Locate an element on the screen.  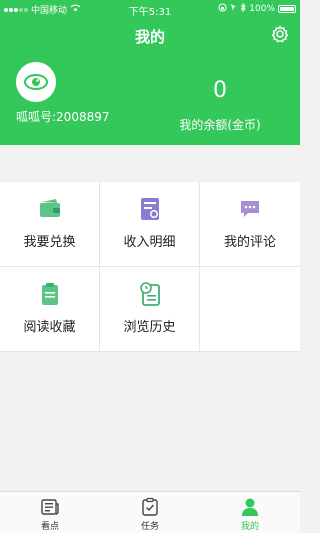
menu-item-reading-favorites: 阅读收藏 is located at coordinates (50, 309).